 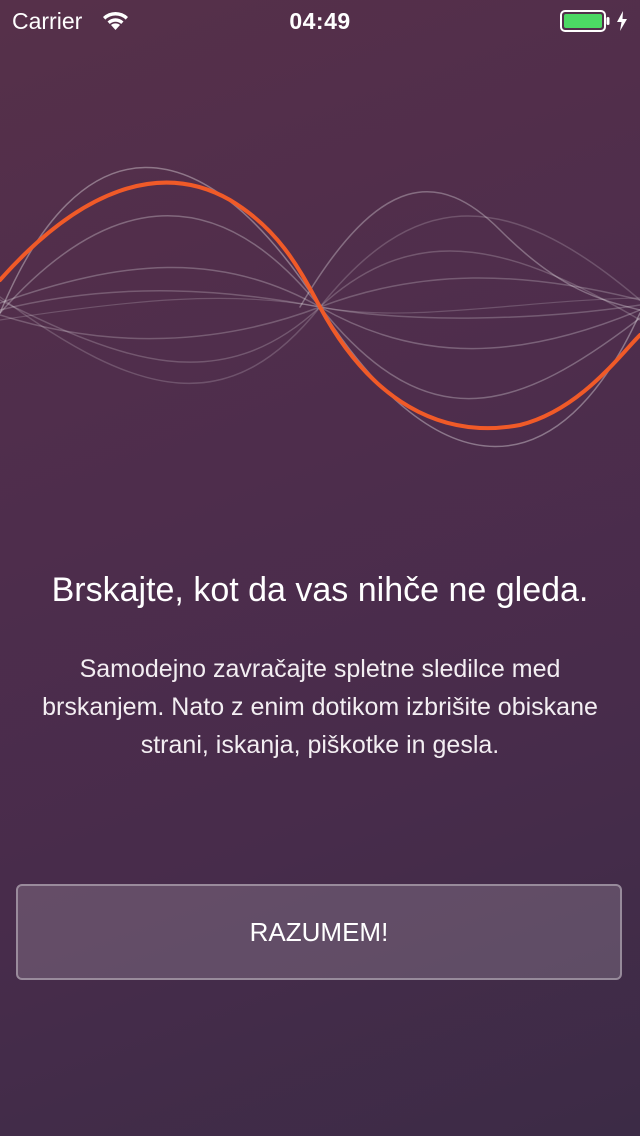 I want to click on battery-icon, so click(x=585, y=21).